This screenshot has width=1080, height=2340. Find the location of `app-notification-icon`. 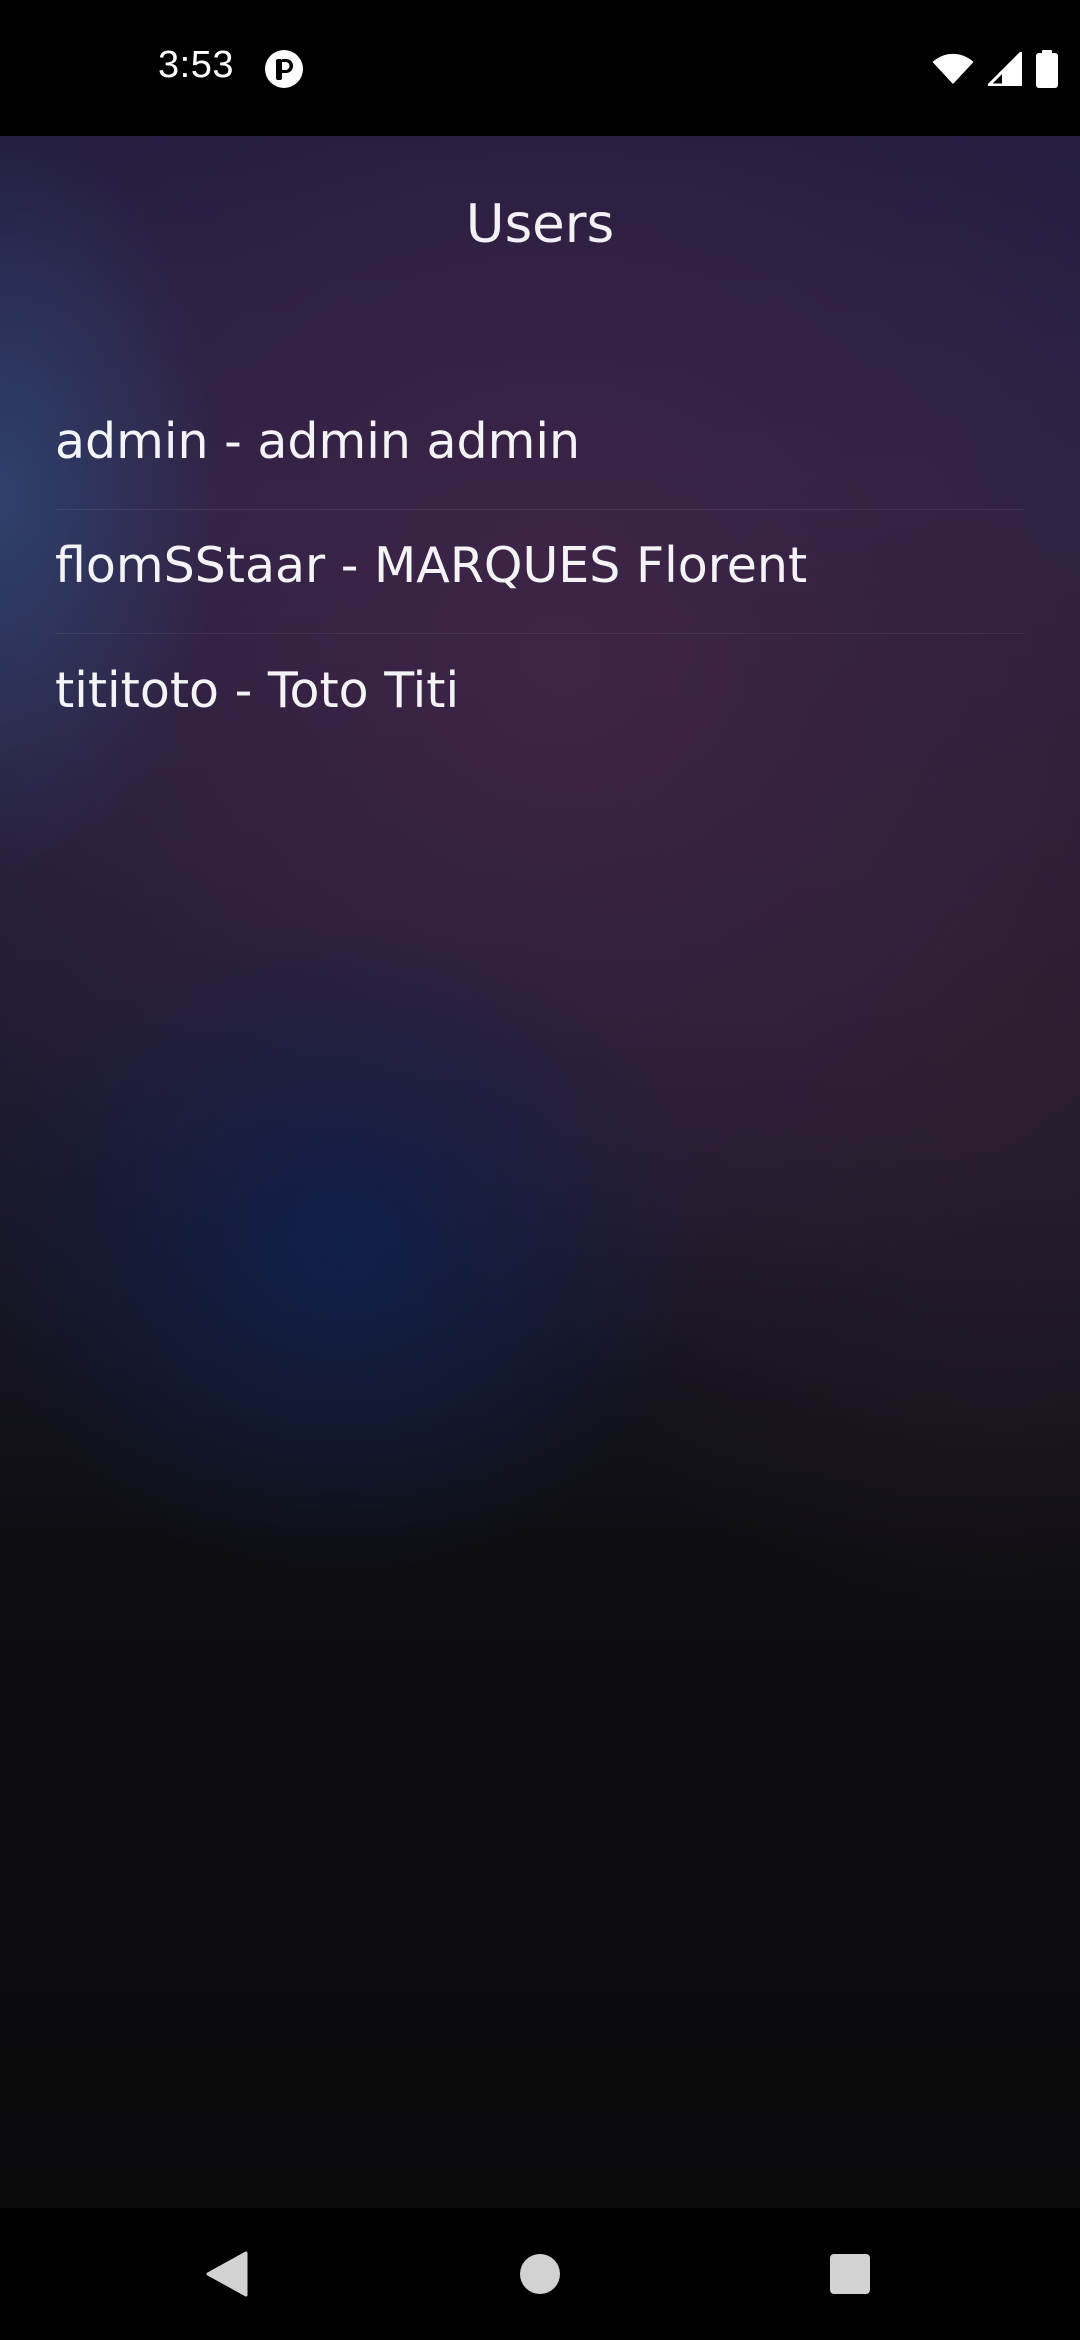

app-notification-icon is located at coordinates (284, 69).